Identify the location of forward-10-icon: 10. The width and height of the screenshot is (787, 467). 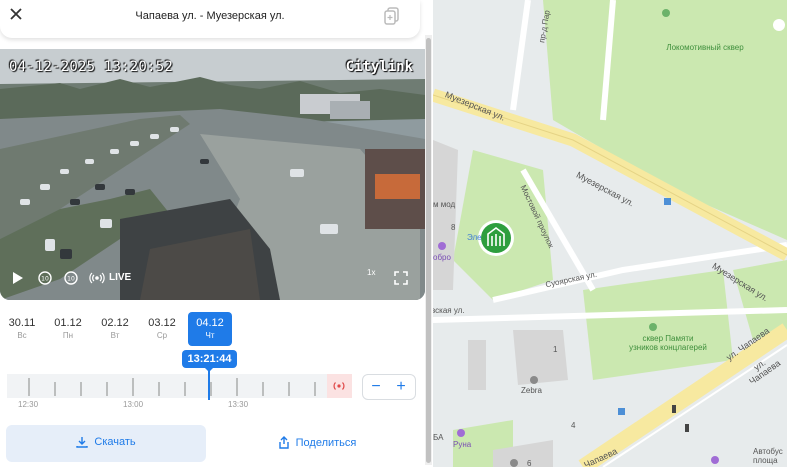
(71, 278).